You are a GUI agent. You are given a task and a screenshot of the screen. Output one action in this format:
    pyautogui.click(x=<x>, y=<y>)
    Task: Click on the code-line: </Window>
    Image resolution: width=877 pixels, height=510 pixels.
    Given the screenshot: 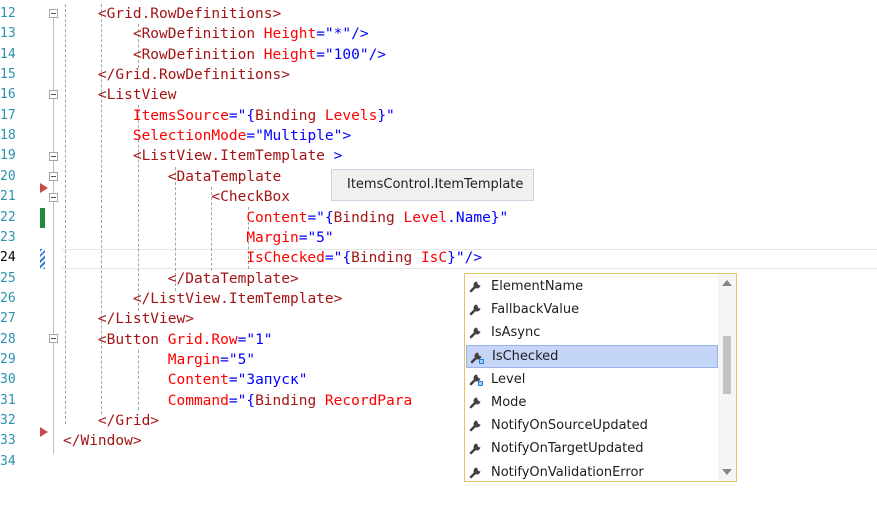 What is the action you would take?
    pyautogui.click(x=102, y=441)
    